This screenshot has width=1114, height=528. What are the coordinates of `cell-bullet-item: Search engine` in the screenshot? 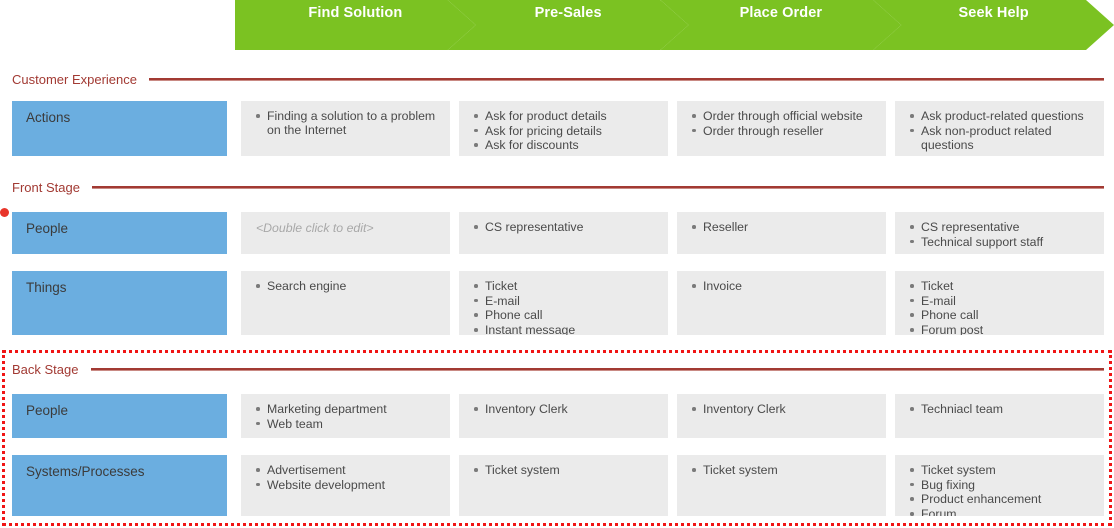 It's located at (349, 286).